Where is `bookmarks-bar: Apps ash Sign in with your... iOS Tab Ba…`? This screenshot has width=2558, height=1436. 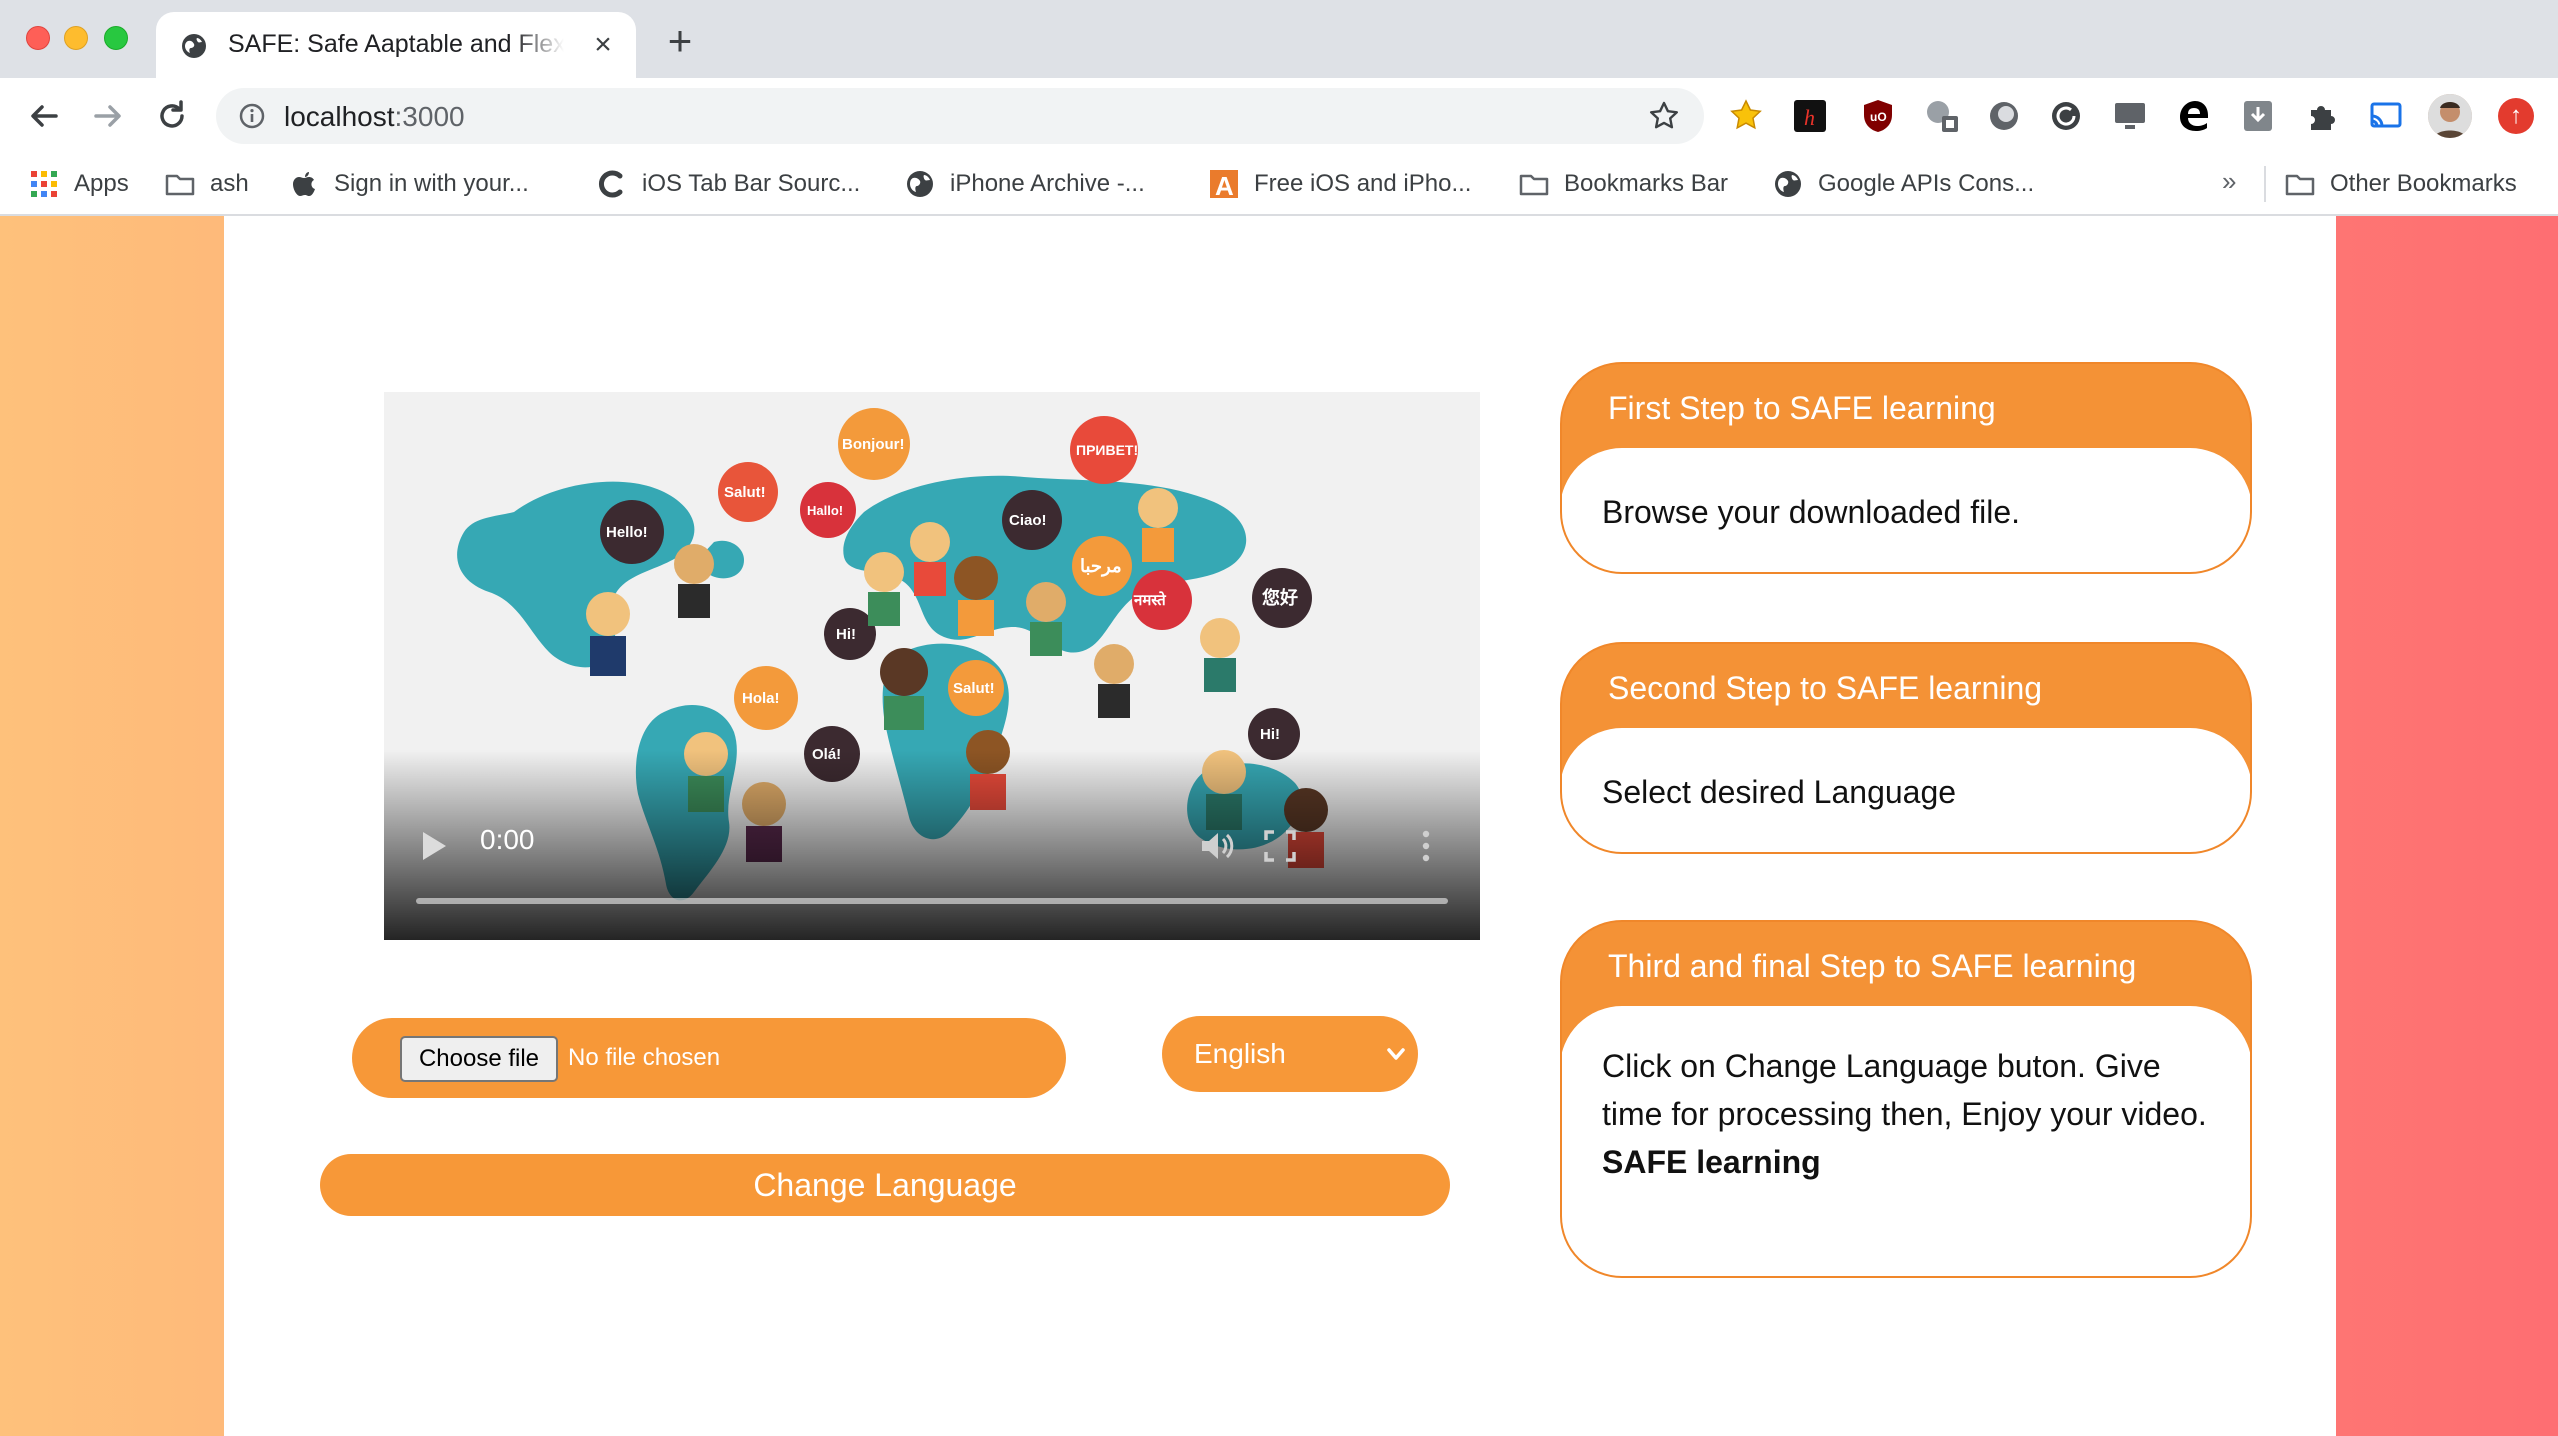
bookmarks-bar: Apps ash Sign in with your... iOS Tab Ba… is located at coordinates (1279, 185).